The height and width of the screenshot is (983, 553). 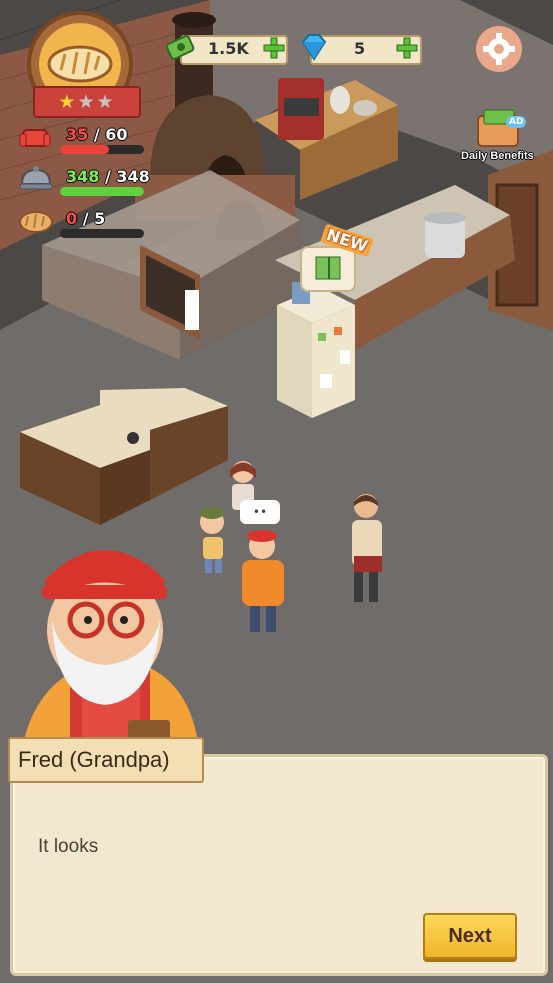 What do you see at coordinates (68, 846) in the screenshot?
I see `dialog-text: It looks` at bounding box center [68, 846].